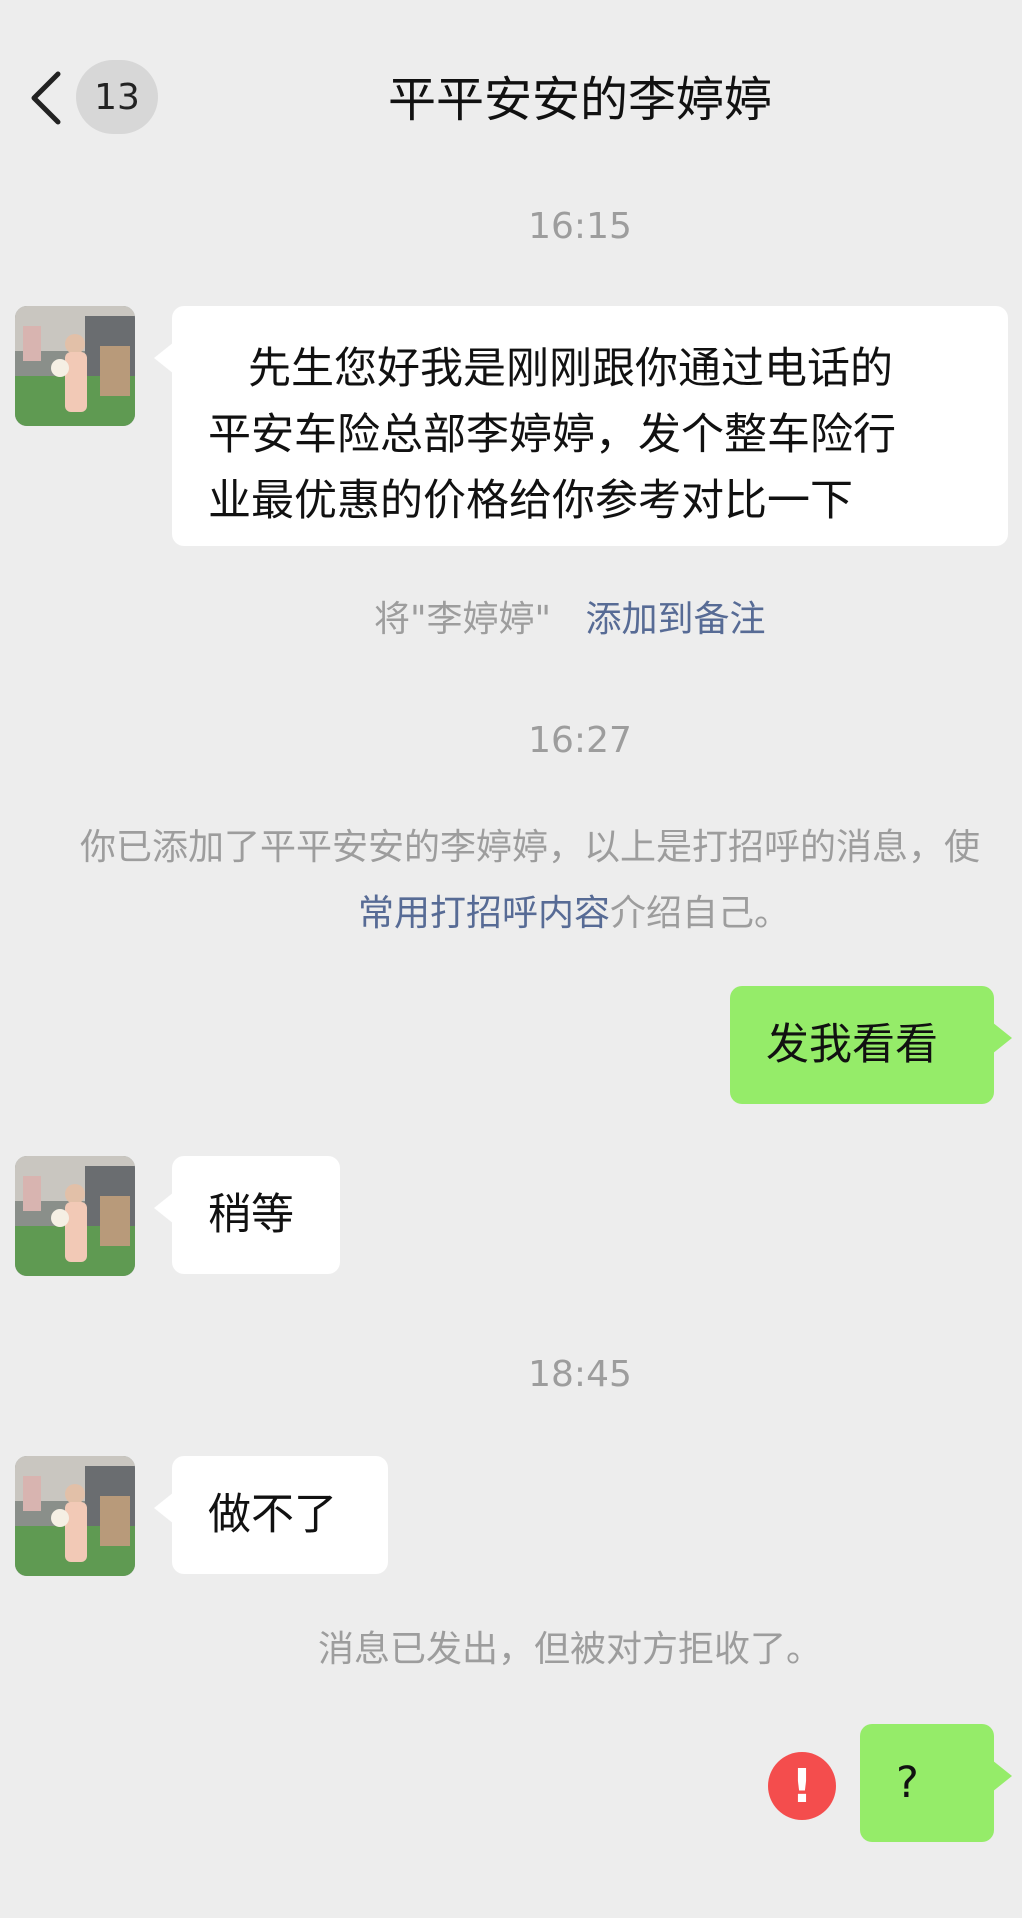 This screenshot has height=1918, width=1022. Describe the element at coordinates (552, 435) in the screenshot. I see `message-text: 平安车险总部李婷婷，发个整车险行` at that location.